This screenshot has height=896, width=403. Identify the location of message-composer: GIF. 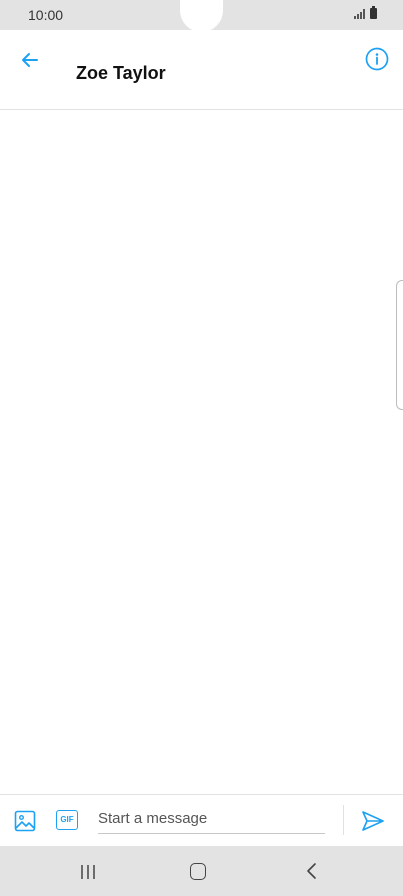
(201, 820).